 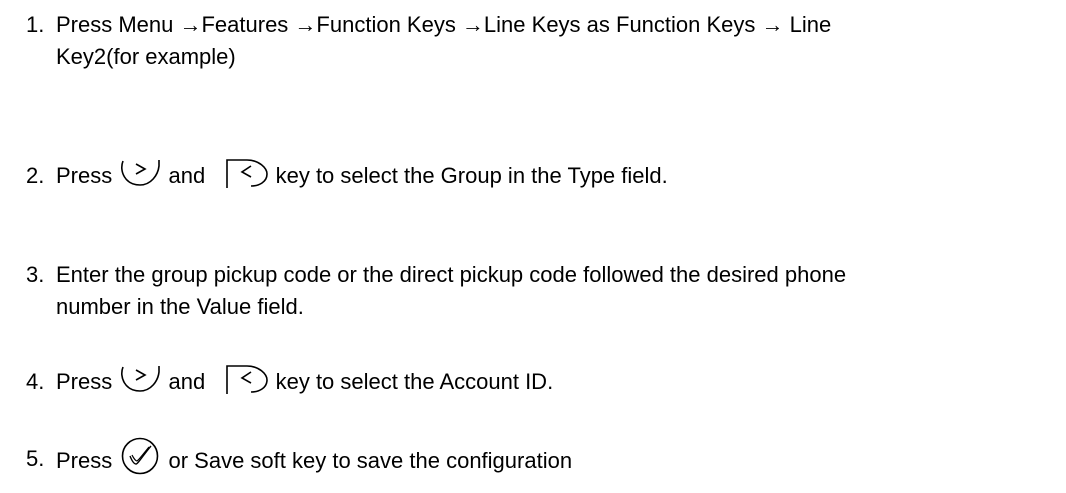 What do you see at coordinates (35, 24) in the screenshot?
I see `step-number: 1.` at bounding box center [35, 24].